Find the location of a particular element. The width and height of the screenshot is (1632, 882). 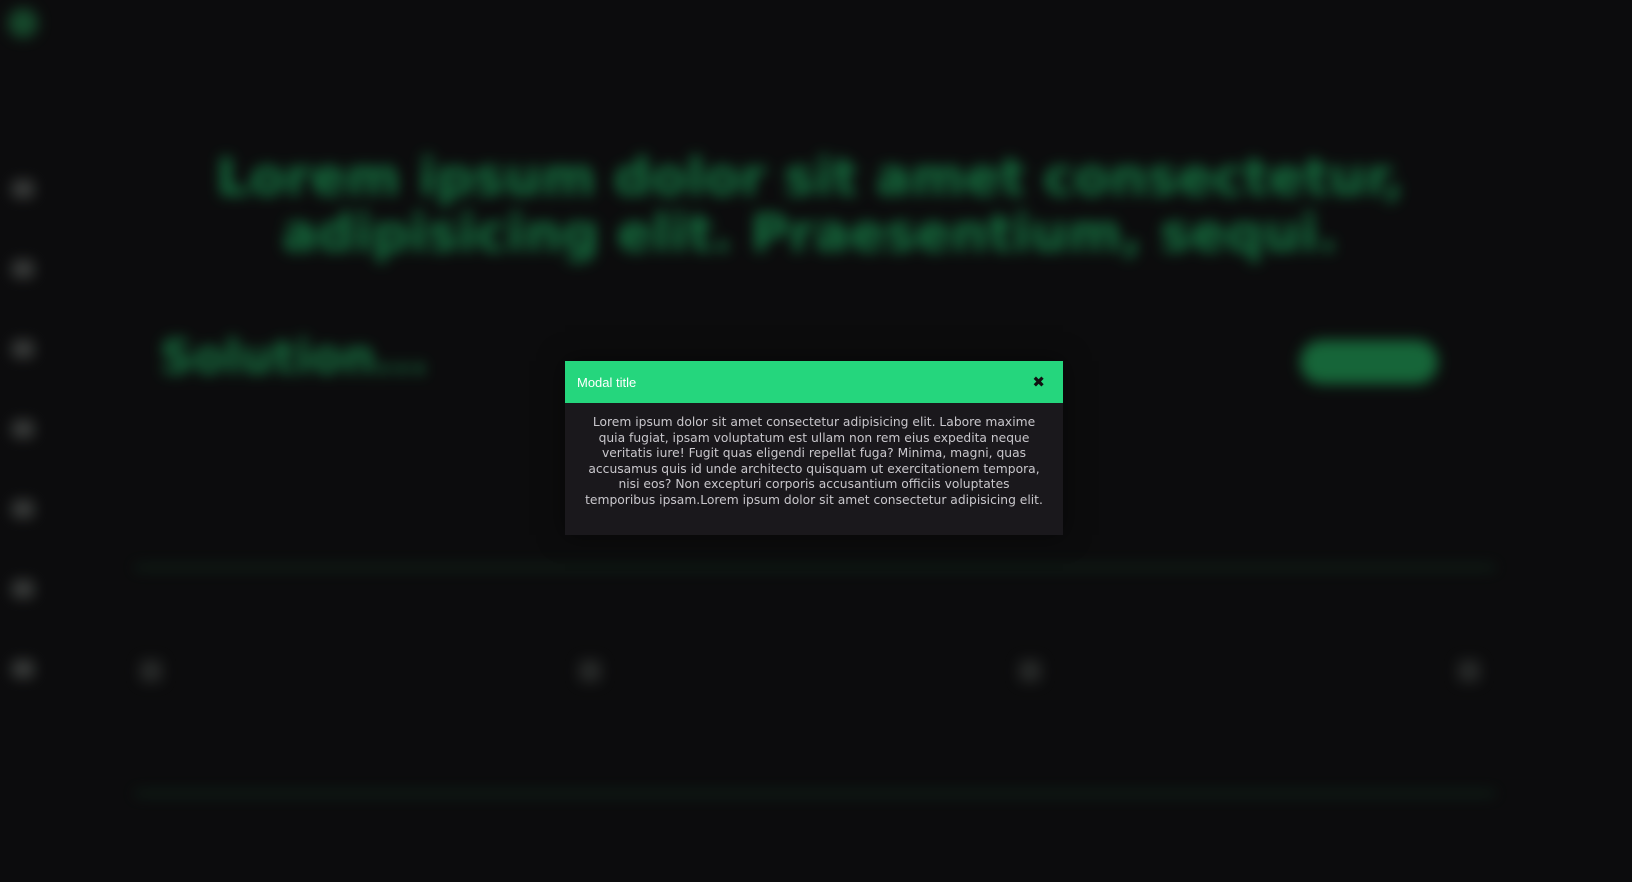

cta-button is located at coordinates (1369, 362).